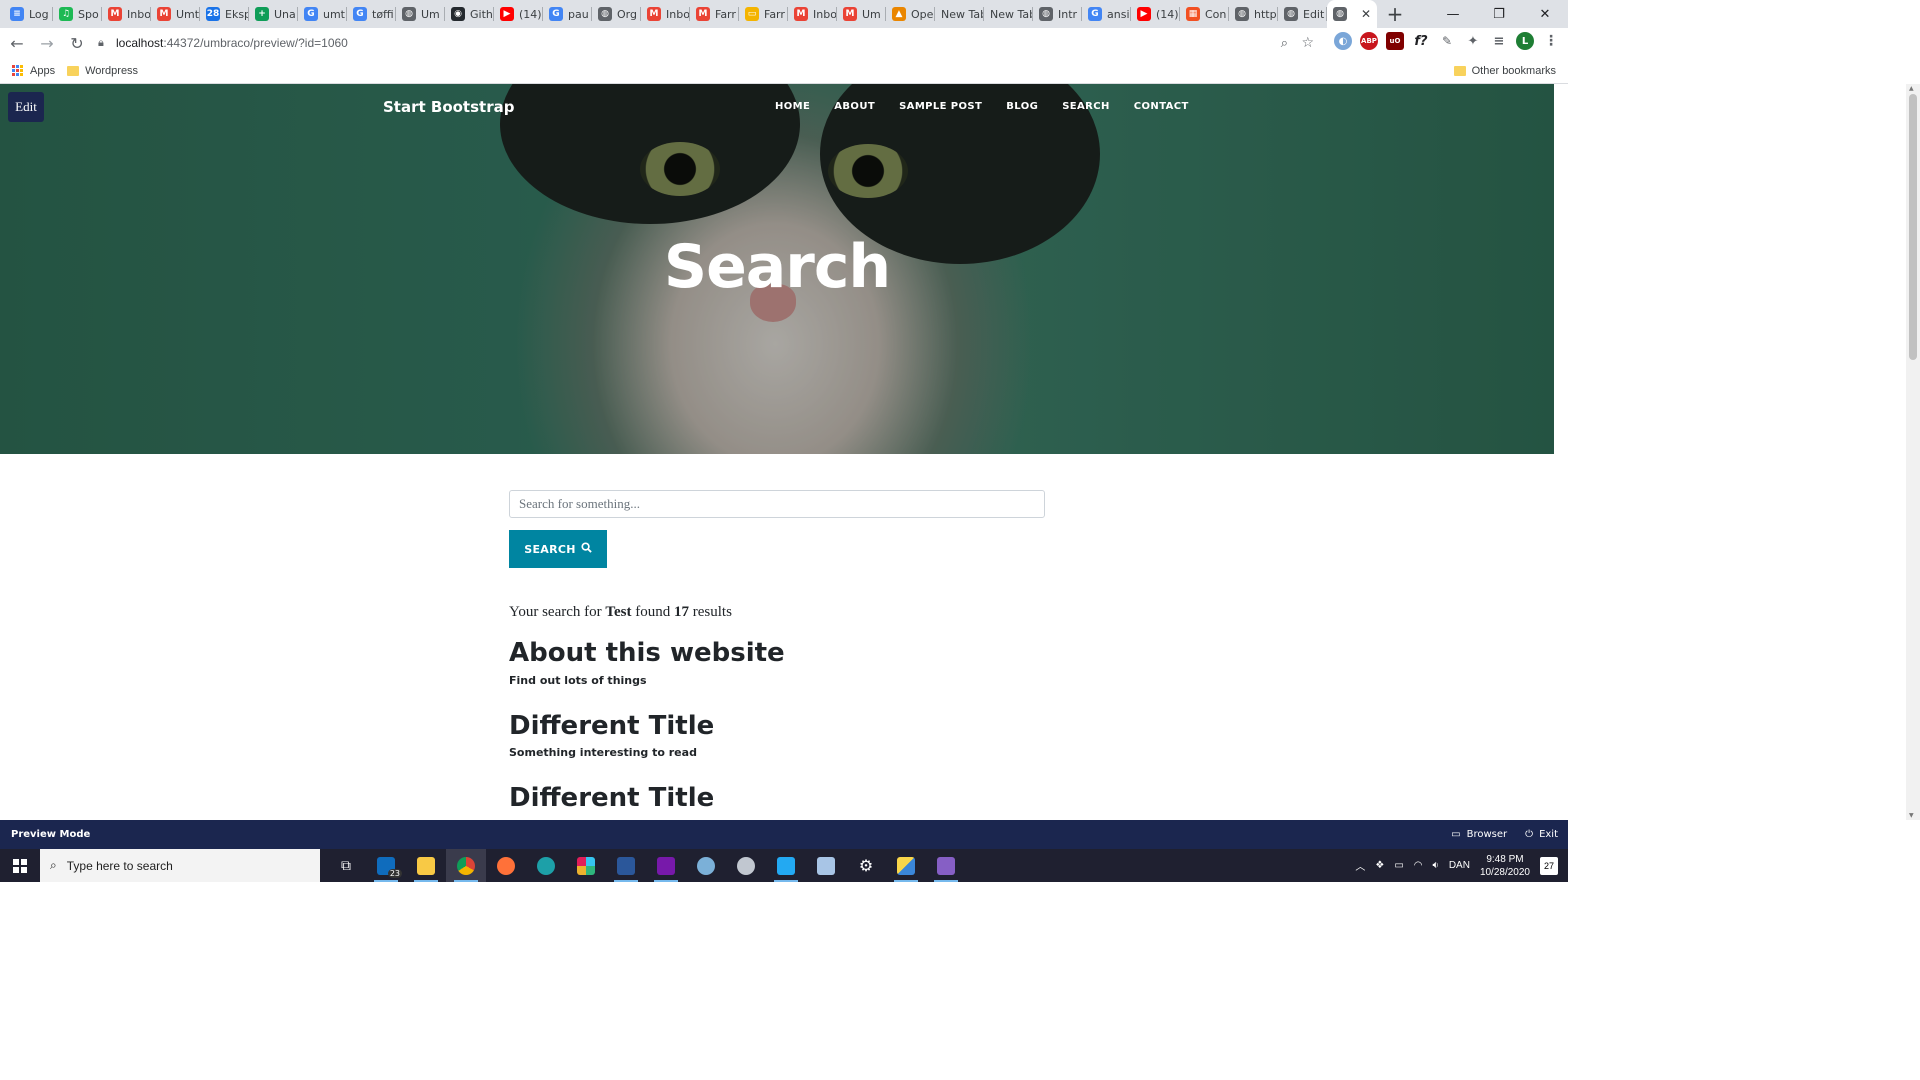  What do you see at coordinates (1541, 834) in the screenshot?
I see `preview-exit-button: ⏻ Exit` at bounding box center [1541, 834].